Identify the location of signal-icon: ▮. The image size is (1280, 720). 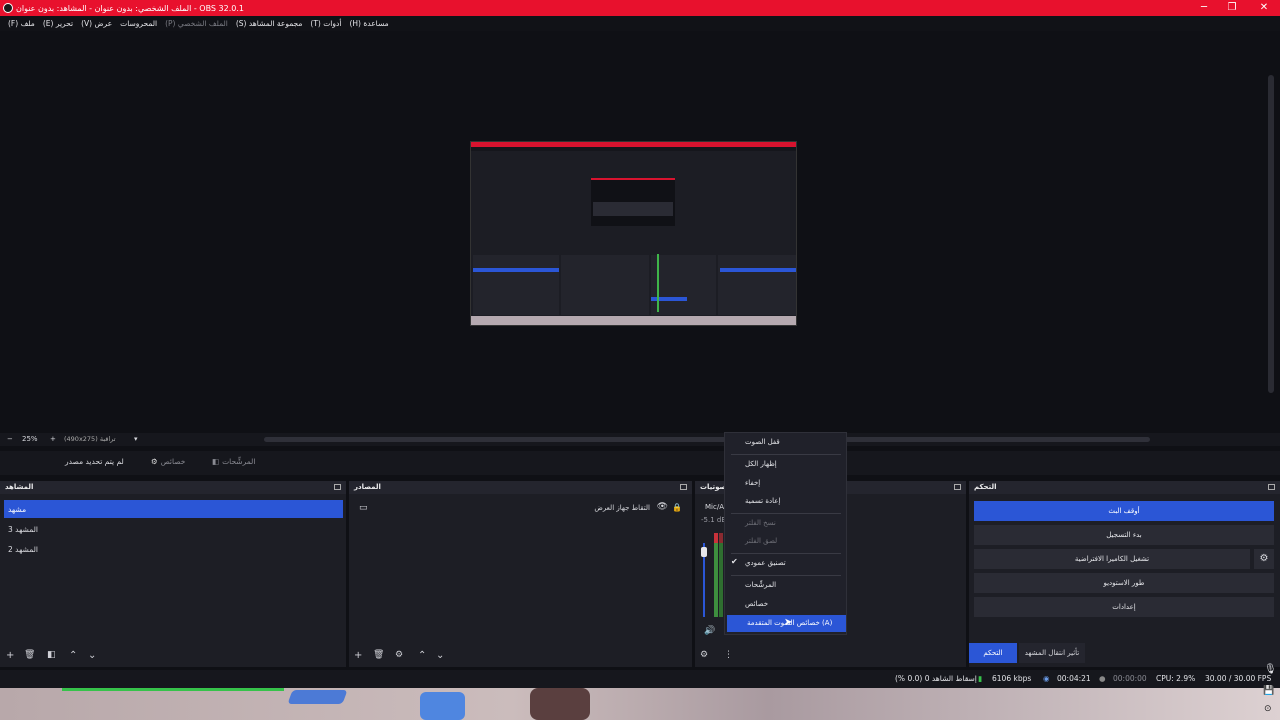
(980, 678).